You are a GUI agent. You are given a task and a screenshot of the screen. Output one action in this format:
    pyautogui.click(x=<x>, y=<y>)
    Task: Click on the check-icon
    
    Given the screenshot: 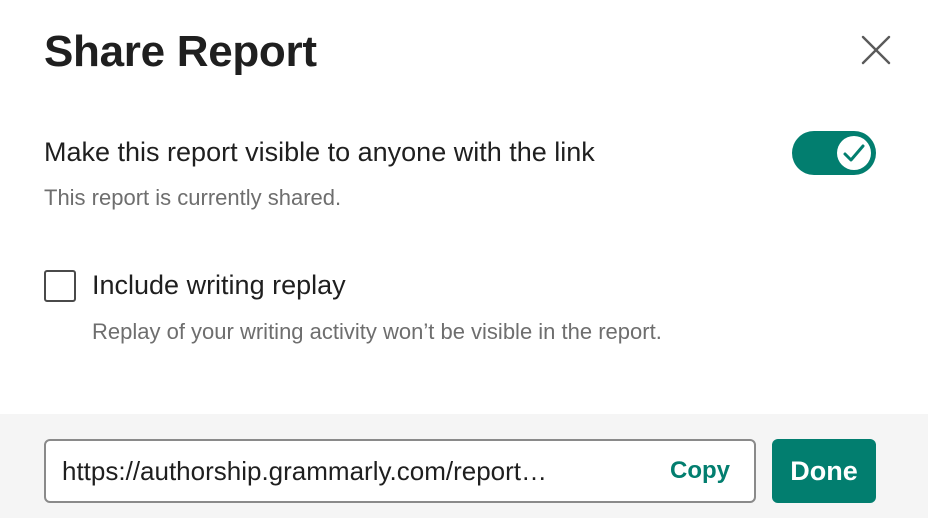 What is the action you would take?
    pyautogui.click(x=854, y=153)
    